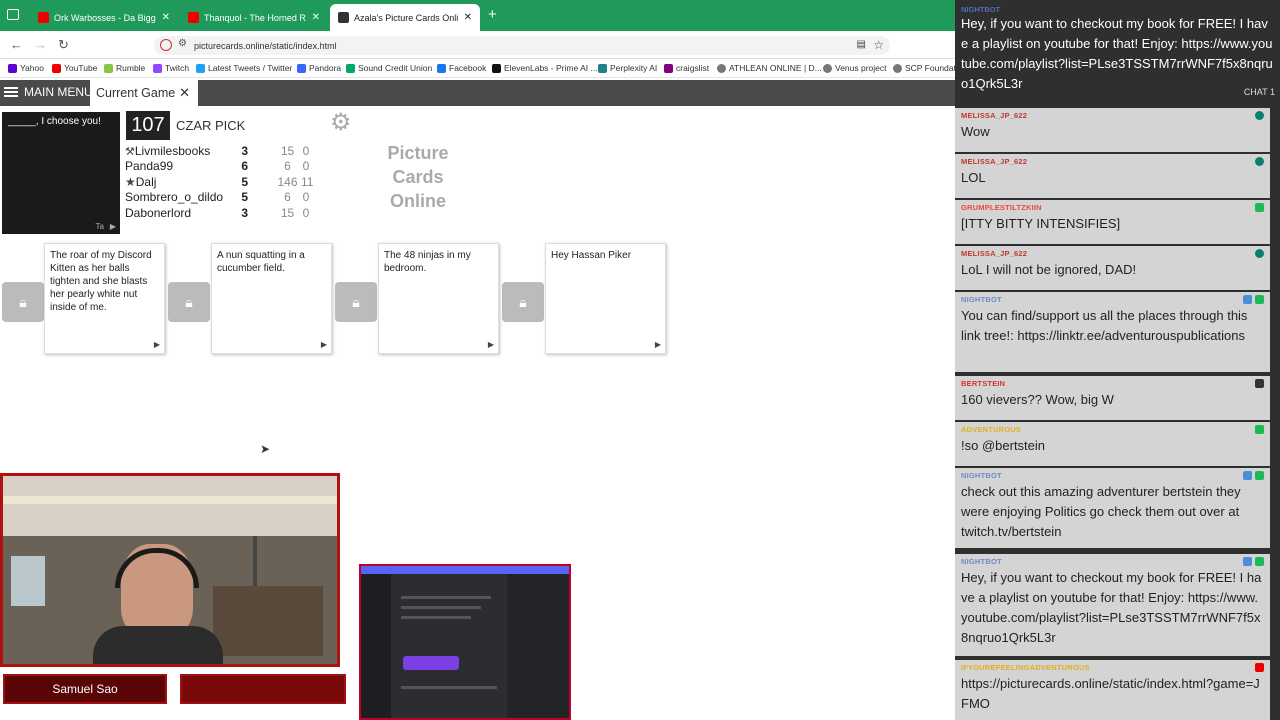 This screenshot has height=720, width=1280. What do you see at coordinates (301, 68) in the screenshot?
I see `pandora-icon` at bounding box center [301, 68].